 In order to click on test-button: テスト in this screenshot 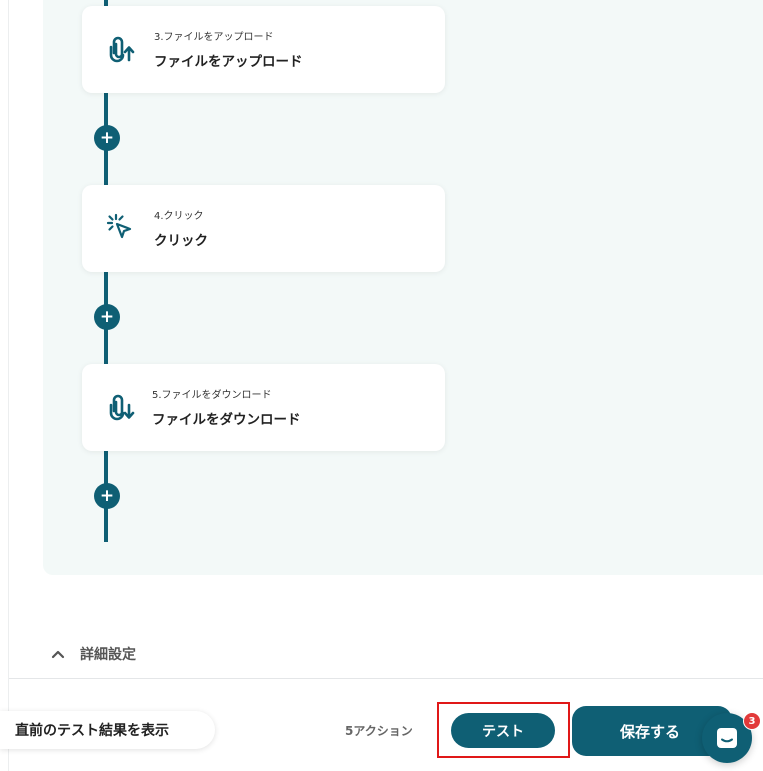, I will do `click(503, 730)`.